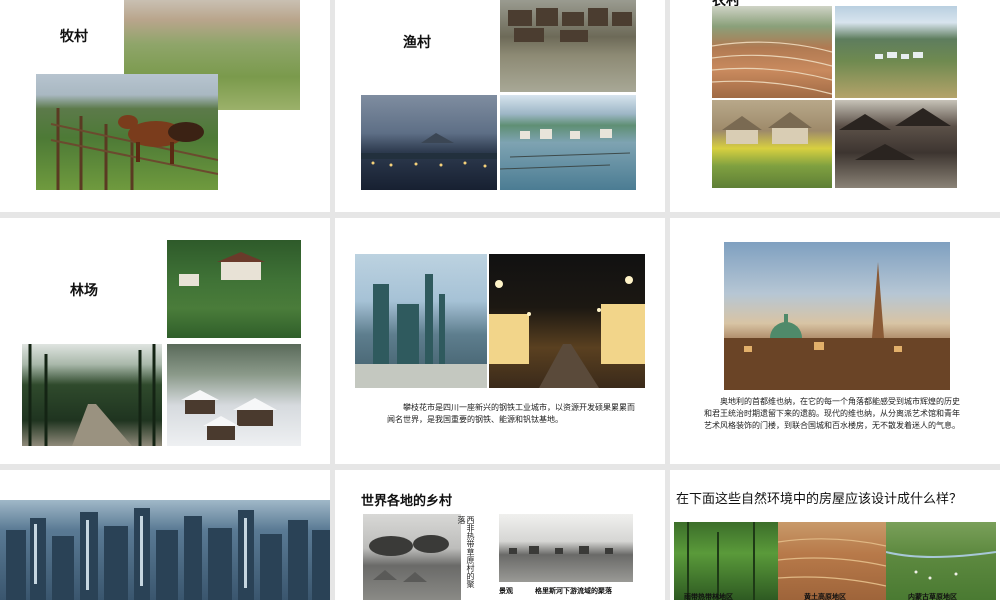 Image resolution: width=1000 pixels, height=600 pixels. What do you see at coordinates (506, 591) in the screenshot?
I see `river-caption-left: 景观` at bounding box center [506, 591].